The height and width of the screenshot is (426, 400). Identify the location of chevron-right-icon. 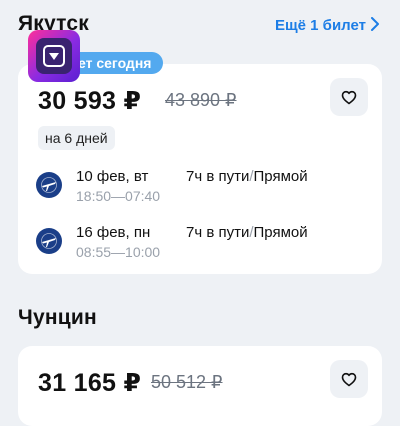
(375, 25).